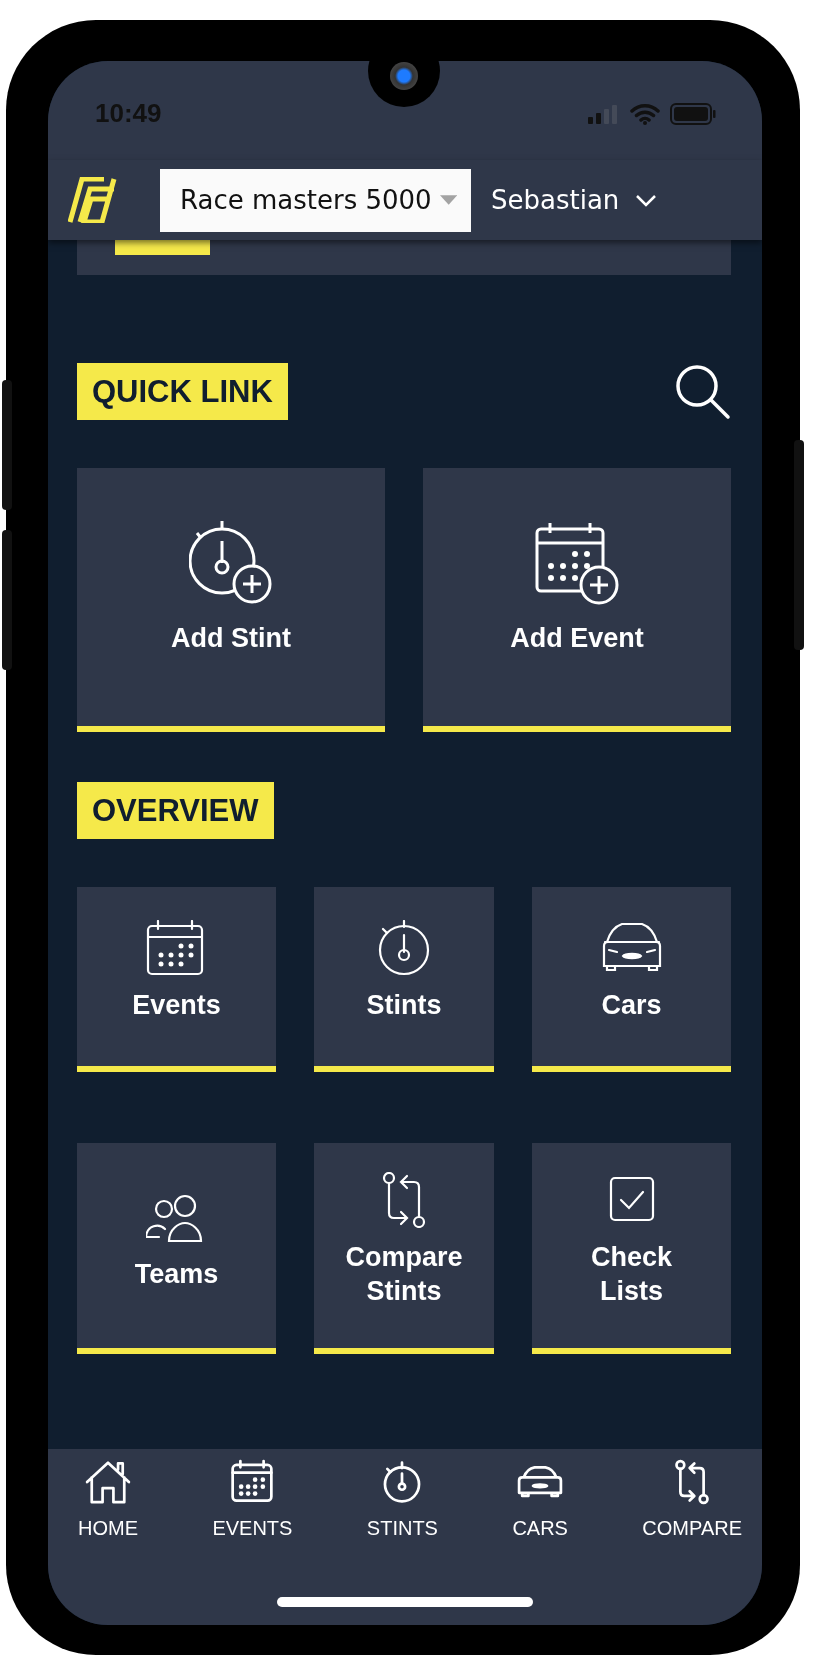  I want to click on nav-tab: CARS, so click(540, 1504).